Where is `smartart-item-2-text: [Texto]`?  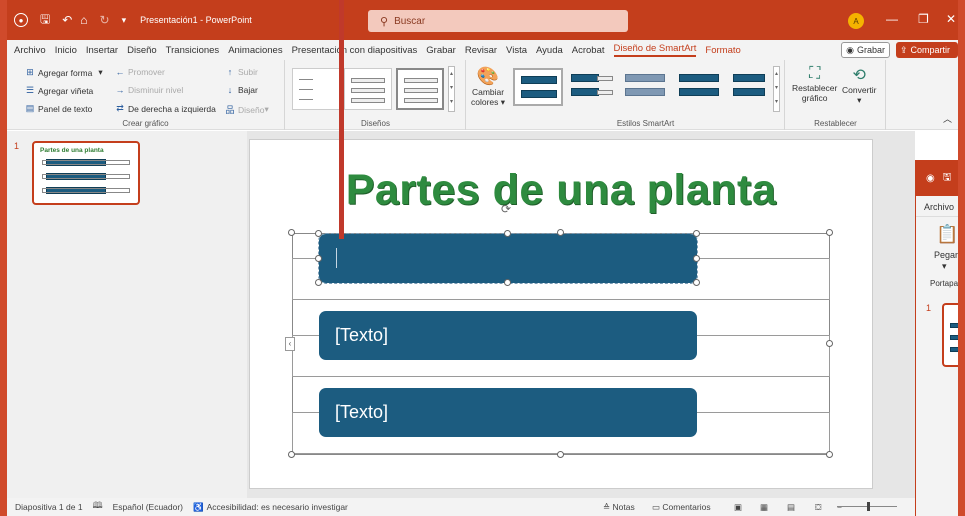
smartart-item-2-text: [Texto] is located at coordinates (361, 335).